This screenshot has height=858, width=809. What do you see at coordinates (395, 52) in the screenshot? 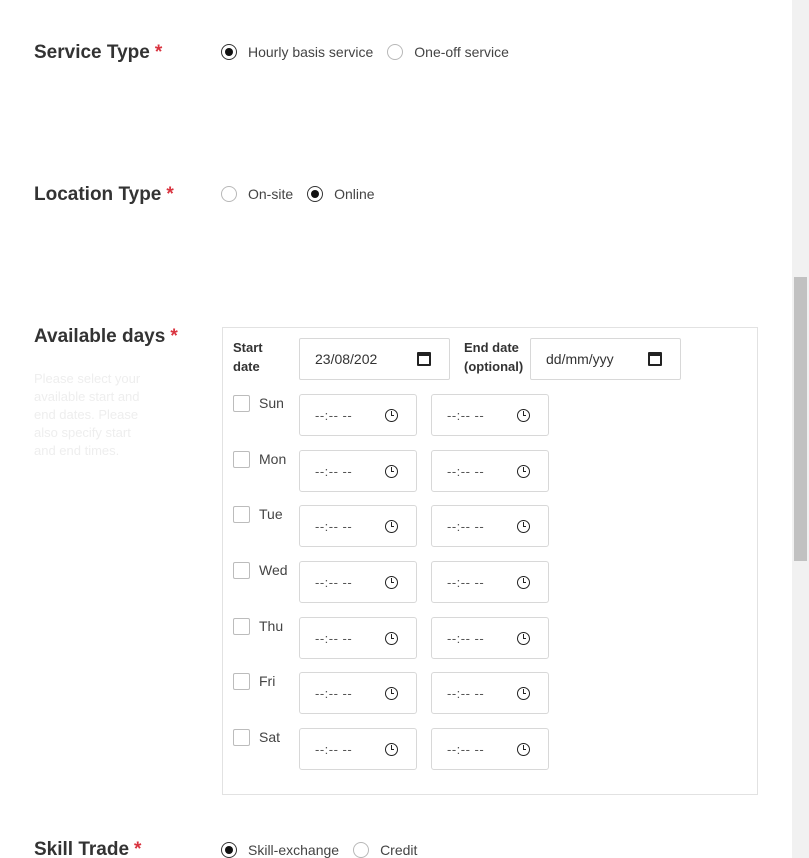
I see `radio-one-off-service` at bounding box center [395, 52].